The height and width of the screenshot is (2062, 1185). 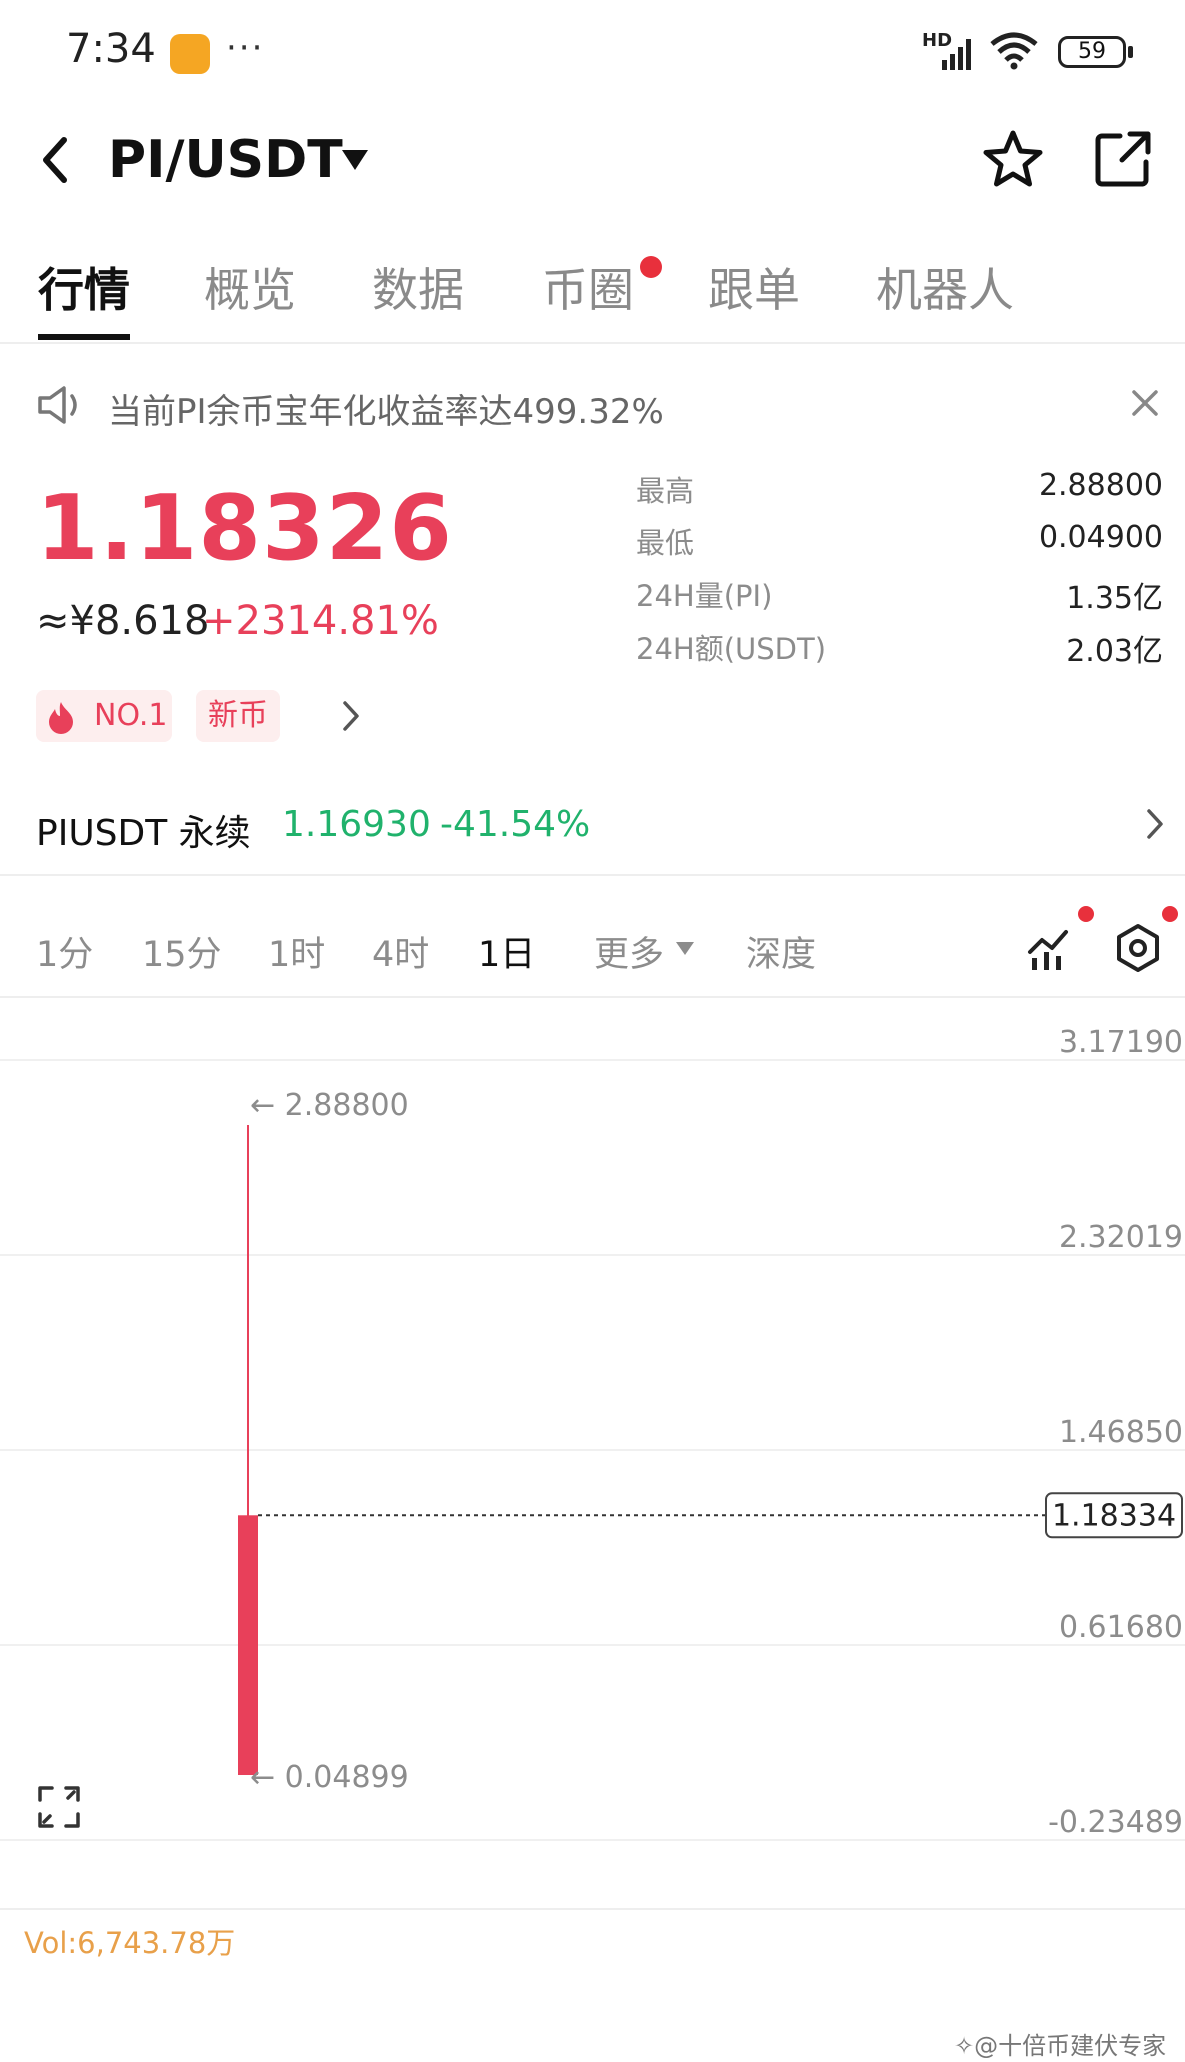 What do you see at coordinates (592, 875) in the screenshot?
I see `perpetual-divider` at bounding box center [592, 875].